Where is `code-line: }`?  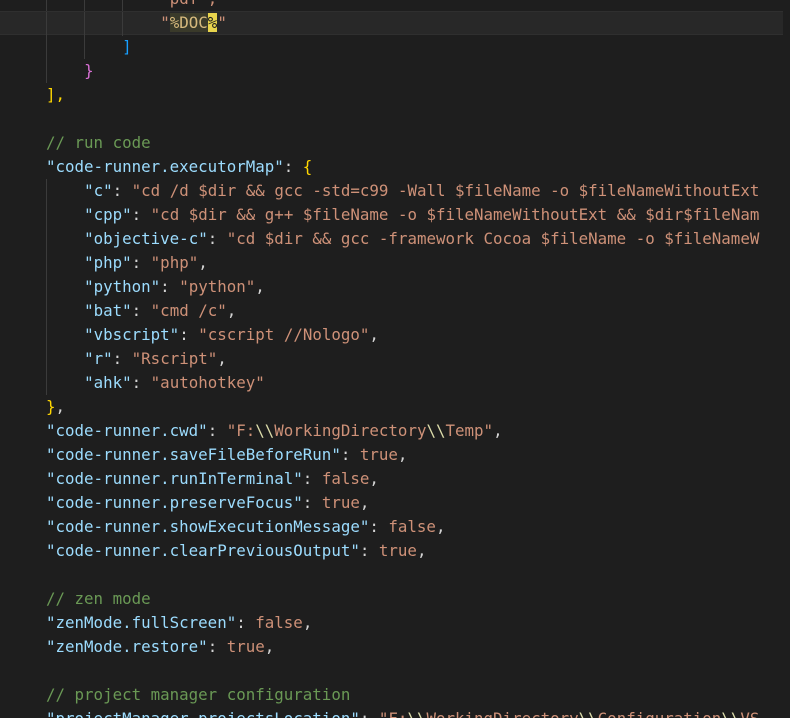
code-line: } is located at coordinates (395, 71).